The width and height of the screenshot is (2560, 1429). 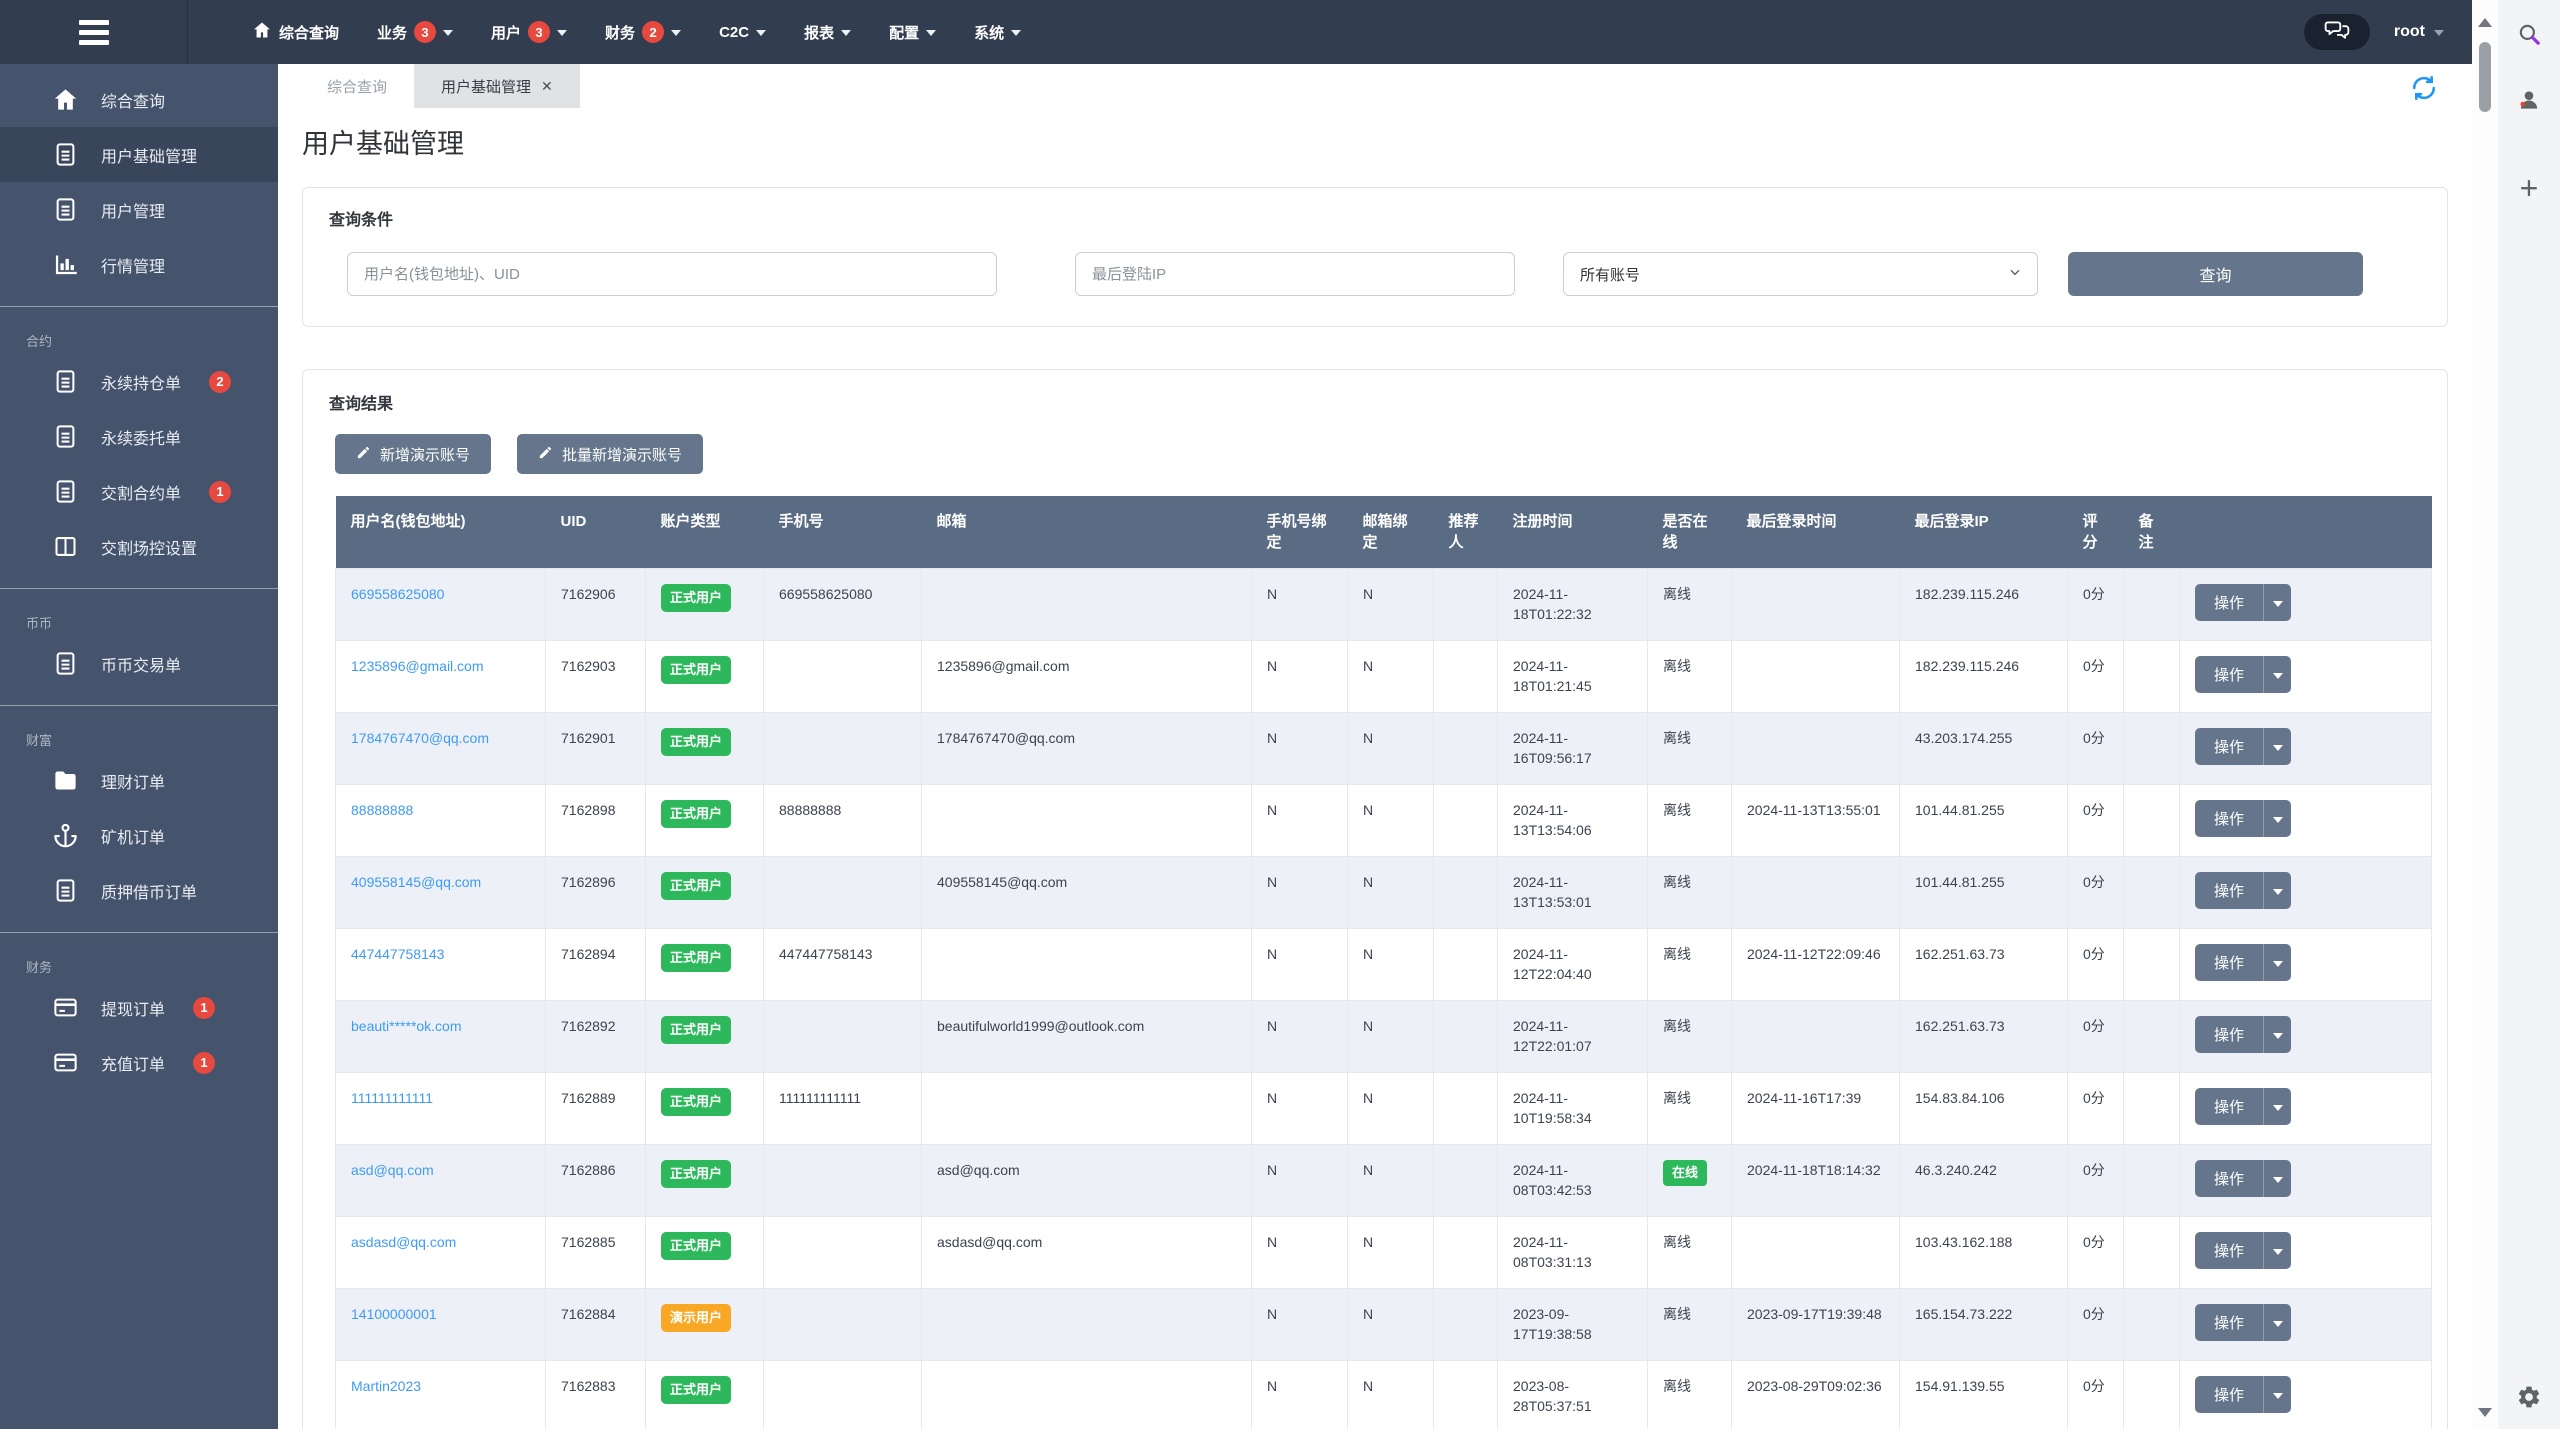 I want to click on username-link: 669558625080, so click(x=397, y=594).